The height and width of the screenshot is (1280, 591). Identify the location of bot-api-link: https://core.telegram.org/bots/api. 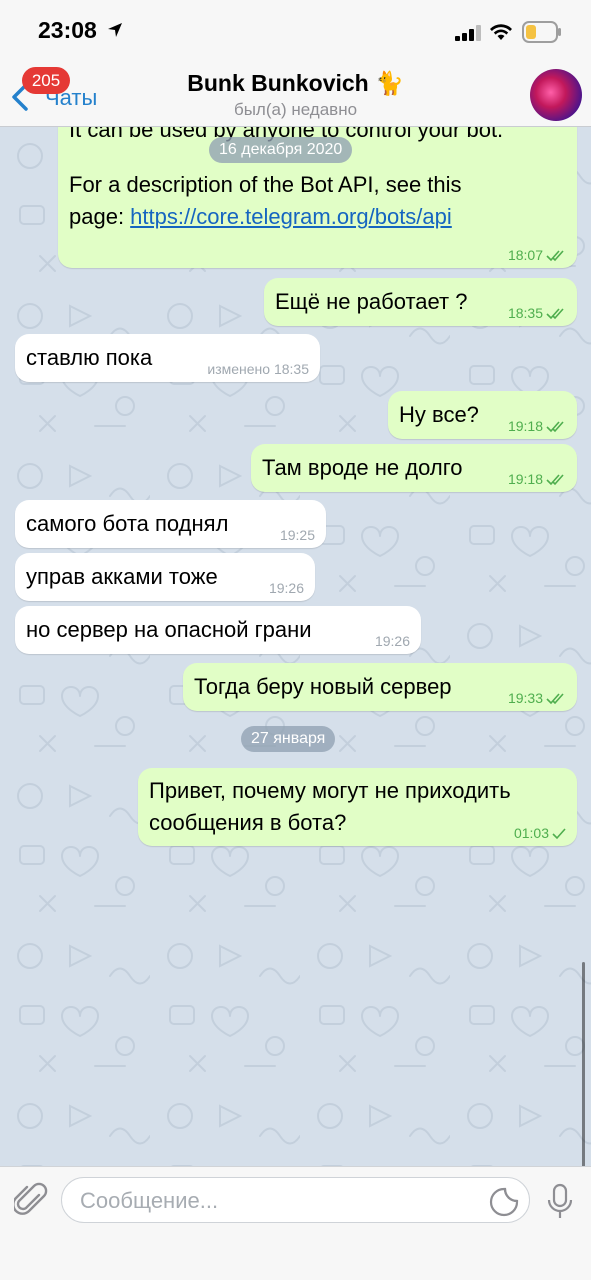
(291, 216).